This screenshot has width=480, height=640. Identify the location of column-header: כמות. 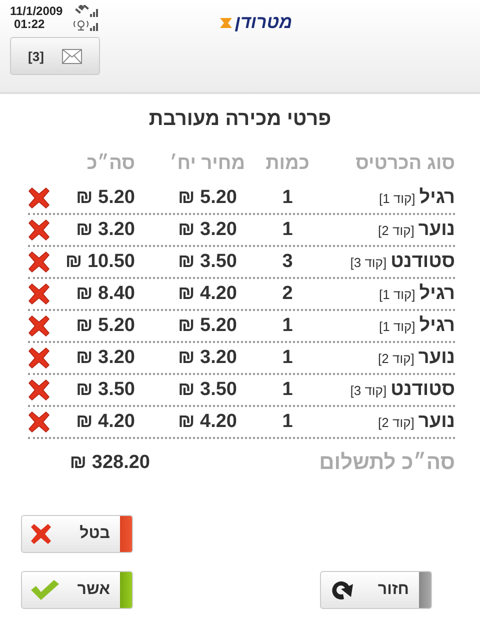
(287, 164).